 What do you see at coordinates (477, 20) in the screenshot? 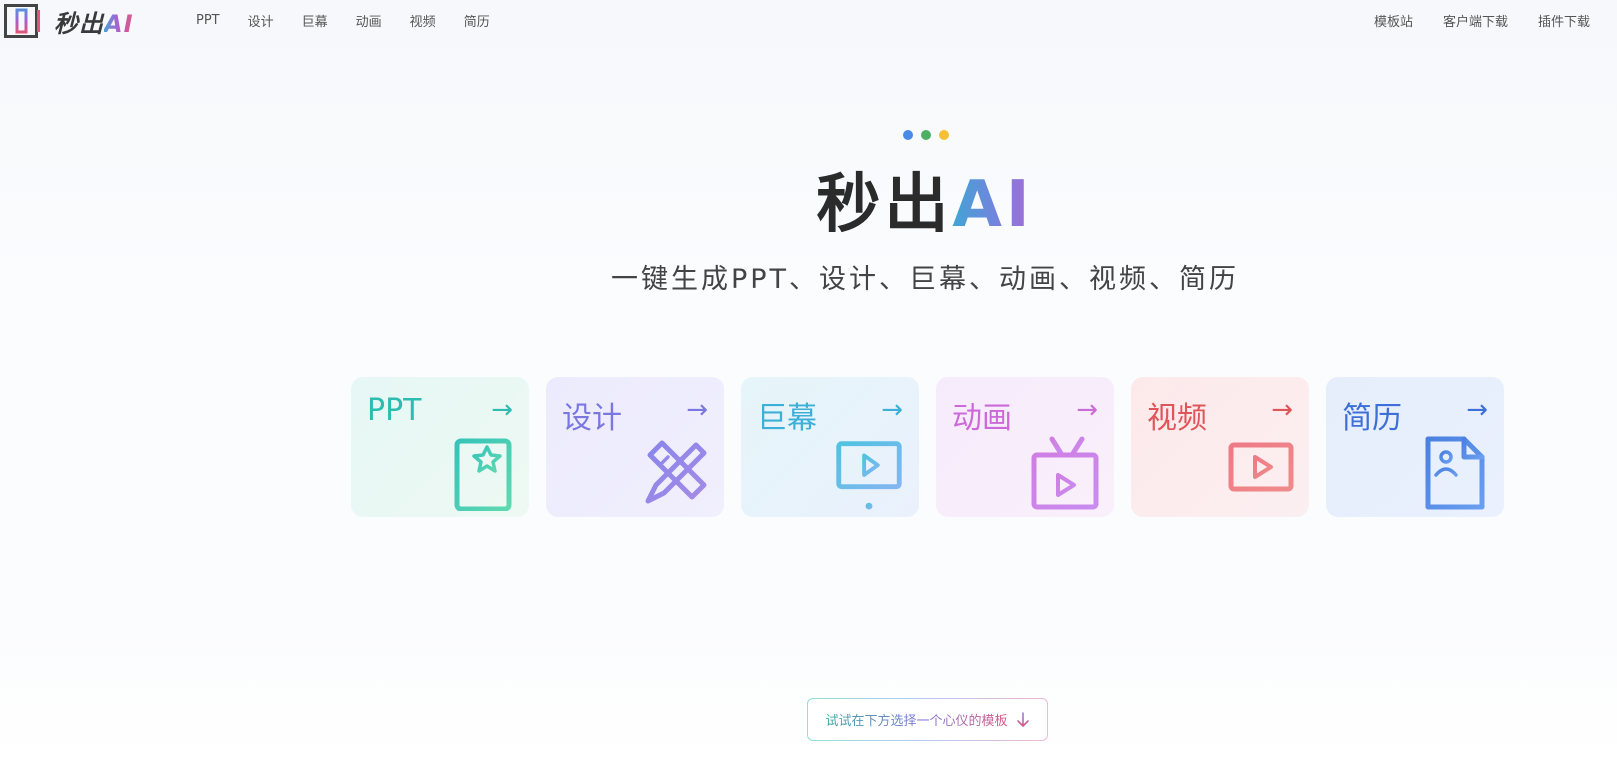
I see `nav-item-resume: 简历` at bounding box center [477, 20].